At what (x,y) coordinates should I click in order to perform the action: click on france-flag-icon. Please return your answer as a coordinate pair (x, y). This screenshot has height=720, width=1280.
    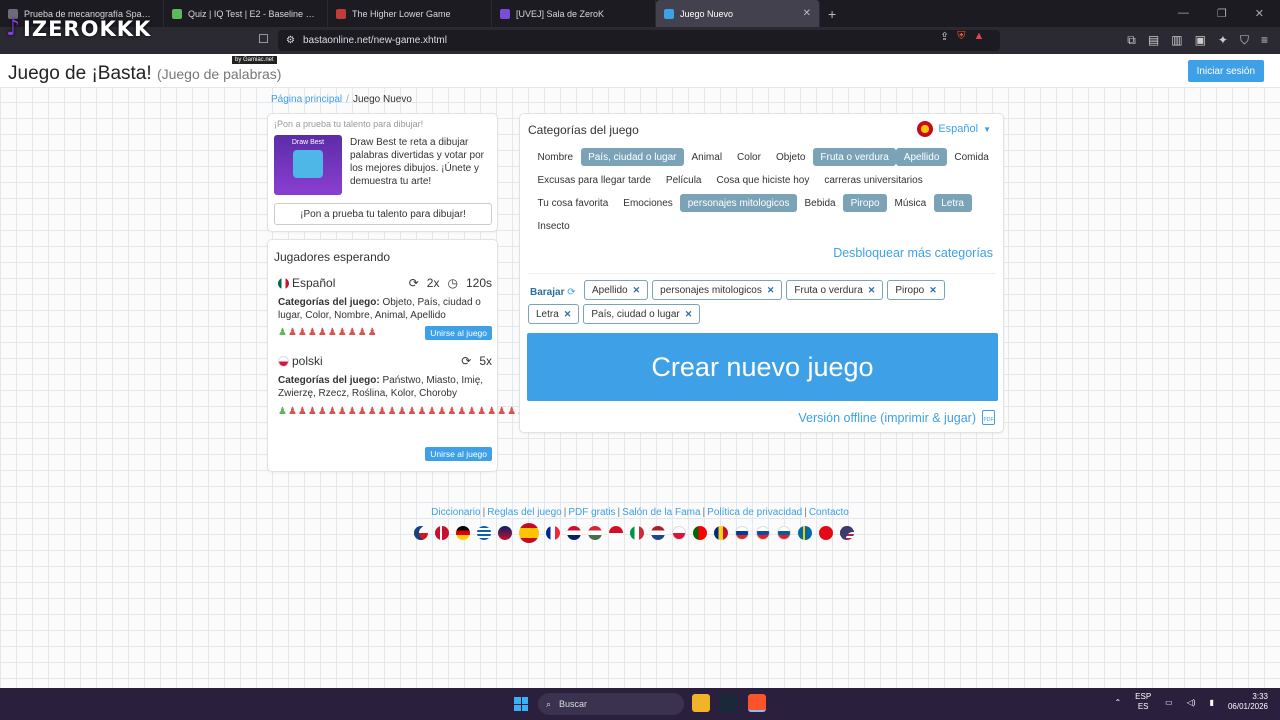
    Looking at the image, I should click on (553, 533).